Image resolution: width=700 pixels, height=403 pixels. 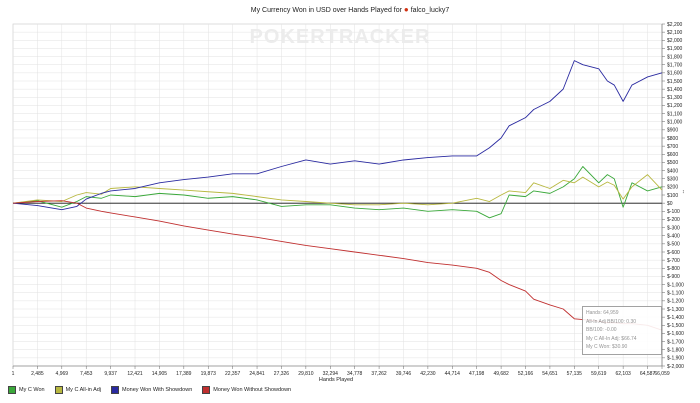 What do you see at coordinates (306, 374) in the screenshot?
I see `x-tick-label: 29,810` at bounding box center [306, 374].